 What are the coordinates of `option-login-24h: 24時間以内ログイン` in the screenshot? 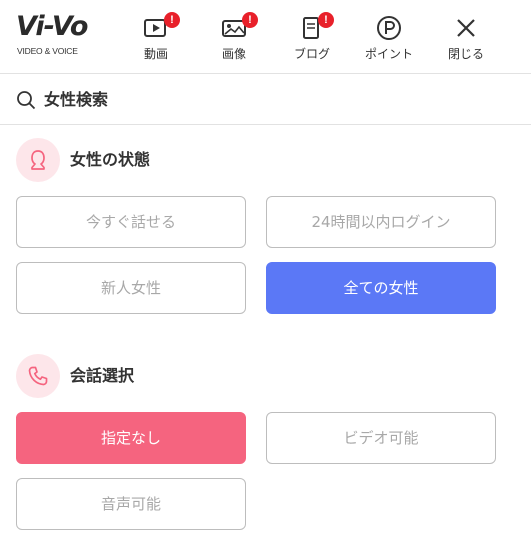 It's located at (381, 222).